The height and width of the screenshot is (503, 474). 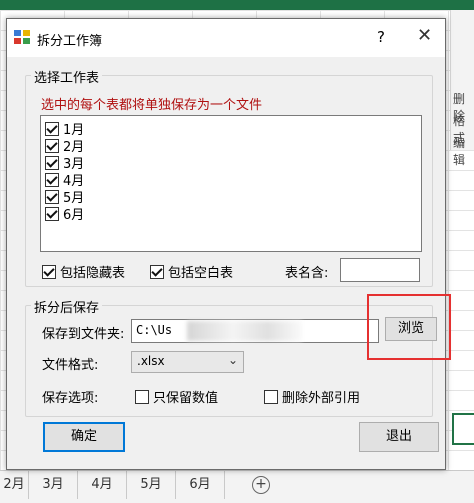 I want to click on remove-links-checkbox, so click(x=271, y=396).